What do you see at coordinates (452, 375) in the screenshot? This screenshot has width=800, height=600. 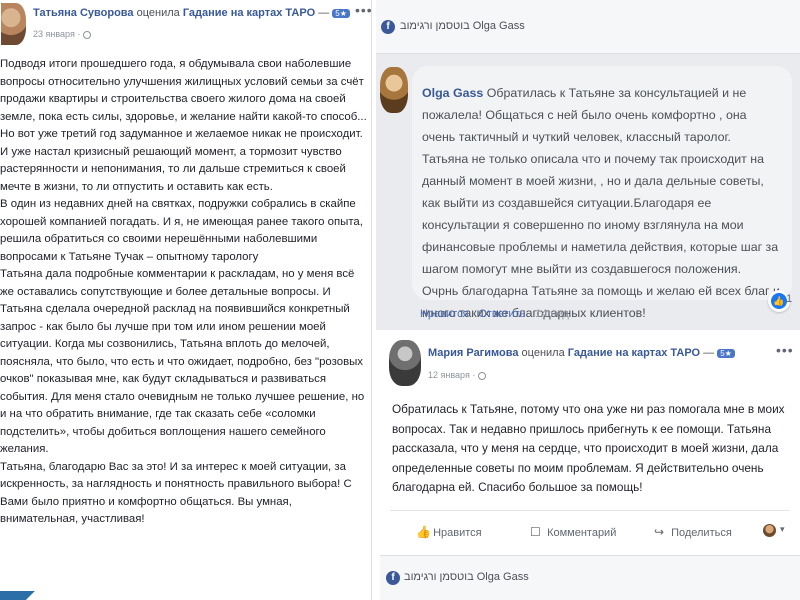 I see `post-date-text: 12 января ·` at bounding box center [452, 375].